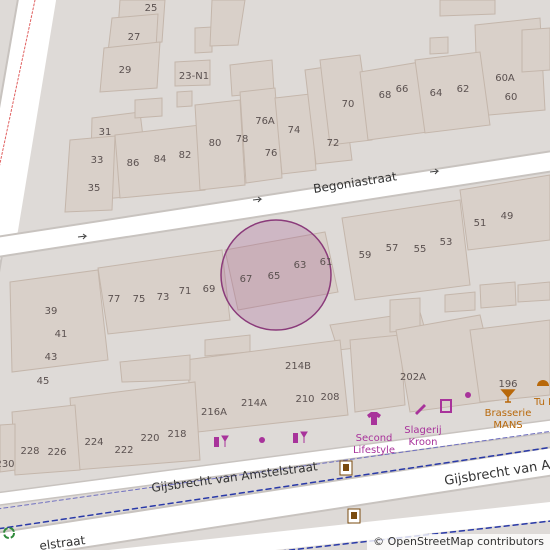 Image resolution: width=550 pixels, height=550 pixels. I want to click on hn-53: 53, so click(446, 242).